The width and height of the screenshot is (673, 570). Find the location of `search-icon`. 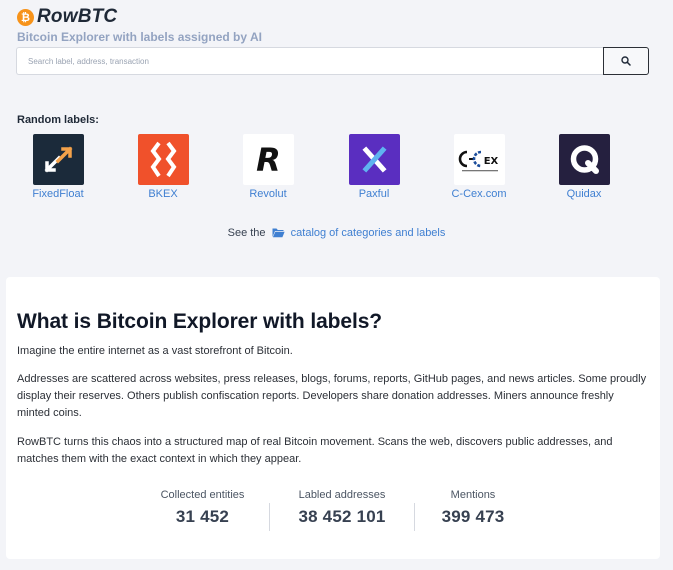

search-icon is located at coordinates (626, 61).